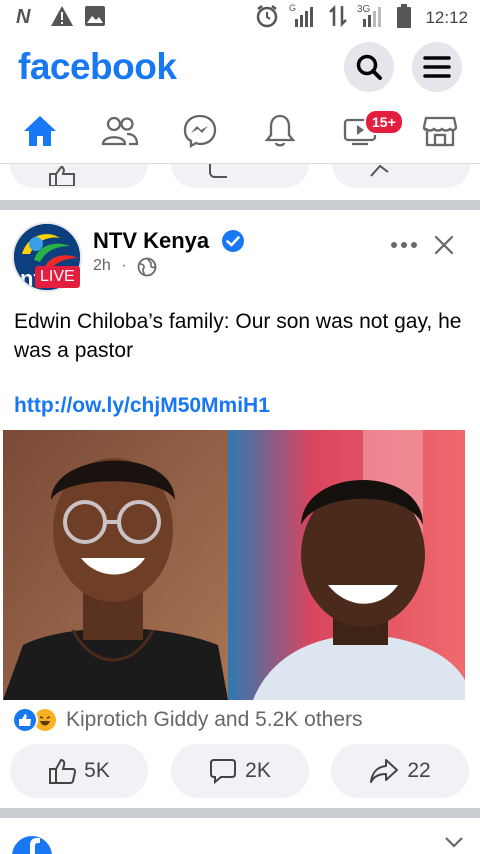 This screenshot has width=480, height=854. I want to click on n-icon: N, so click(28, 18).